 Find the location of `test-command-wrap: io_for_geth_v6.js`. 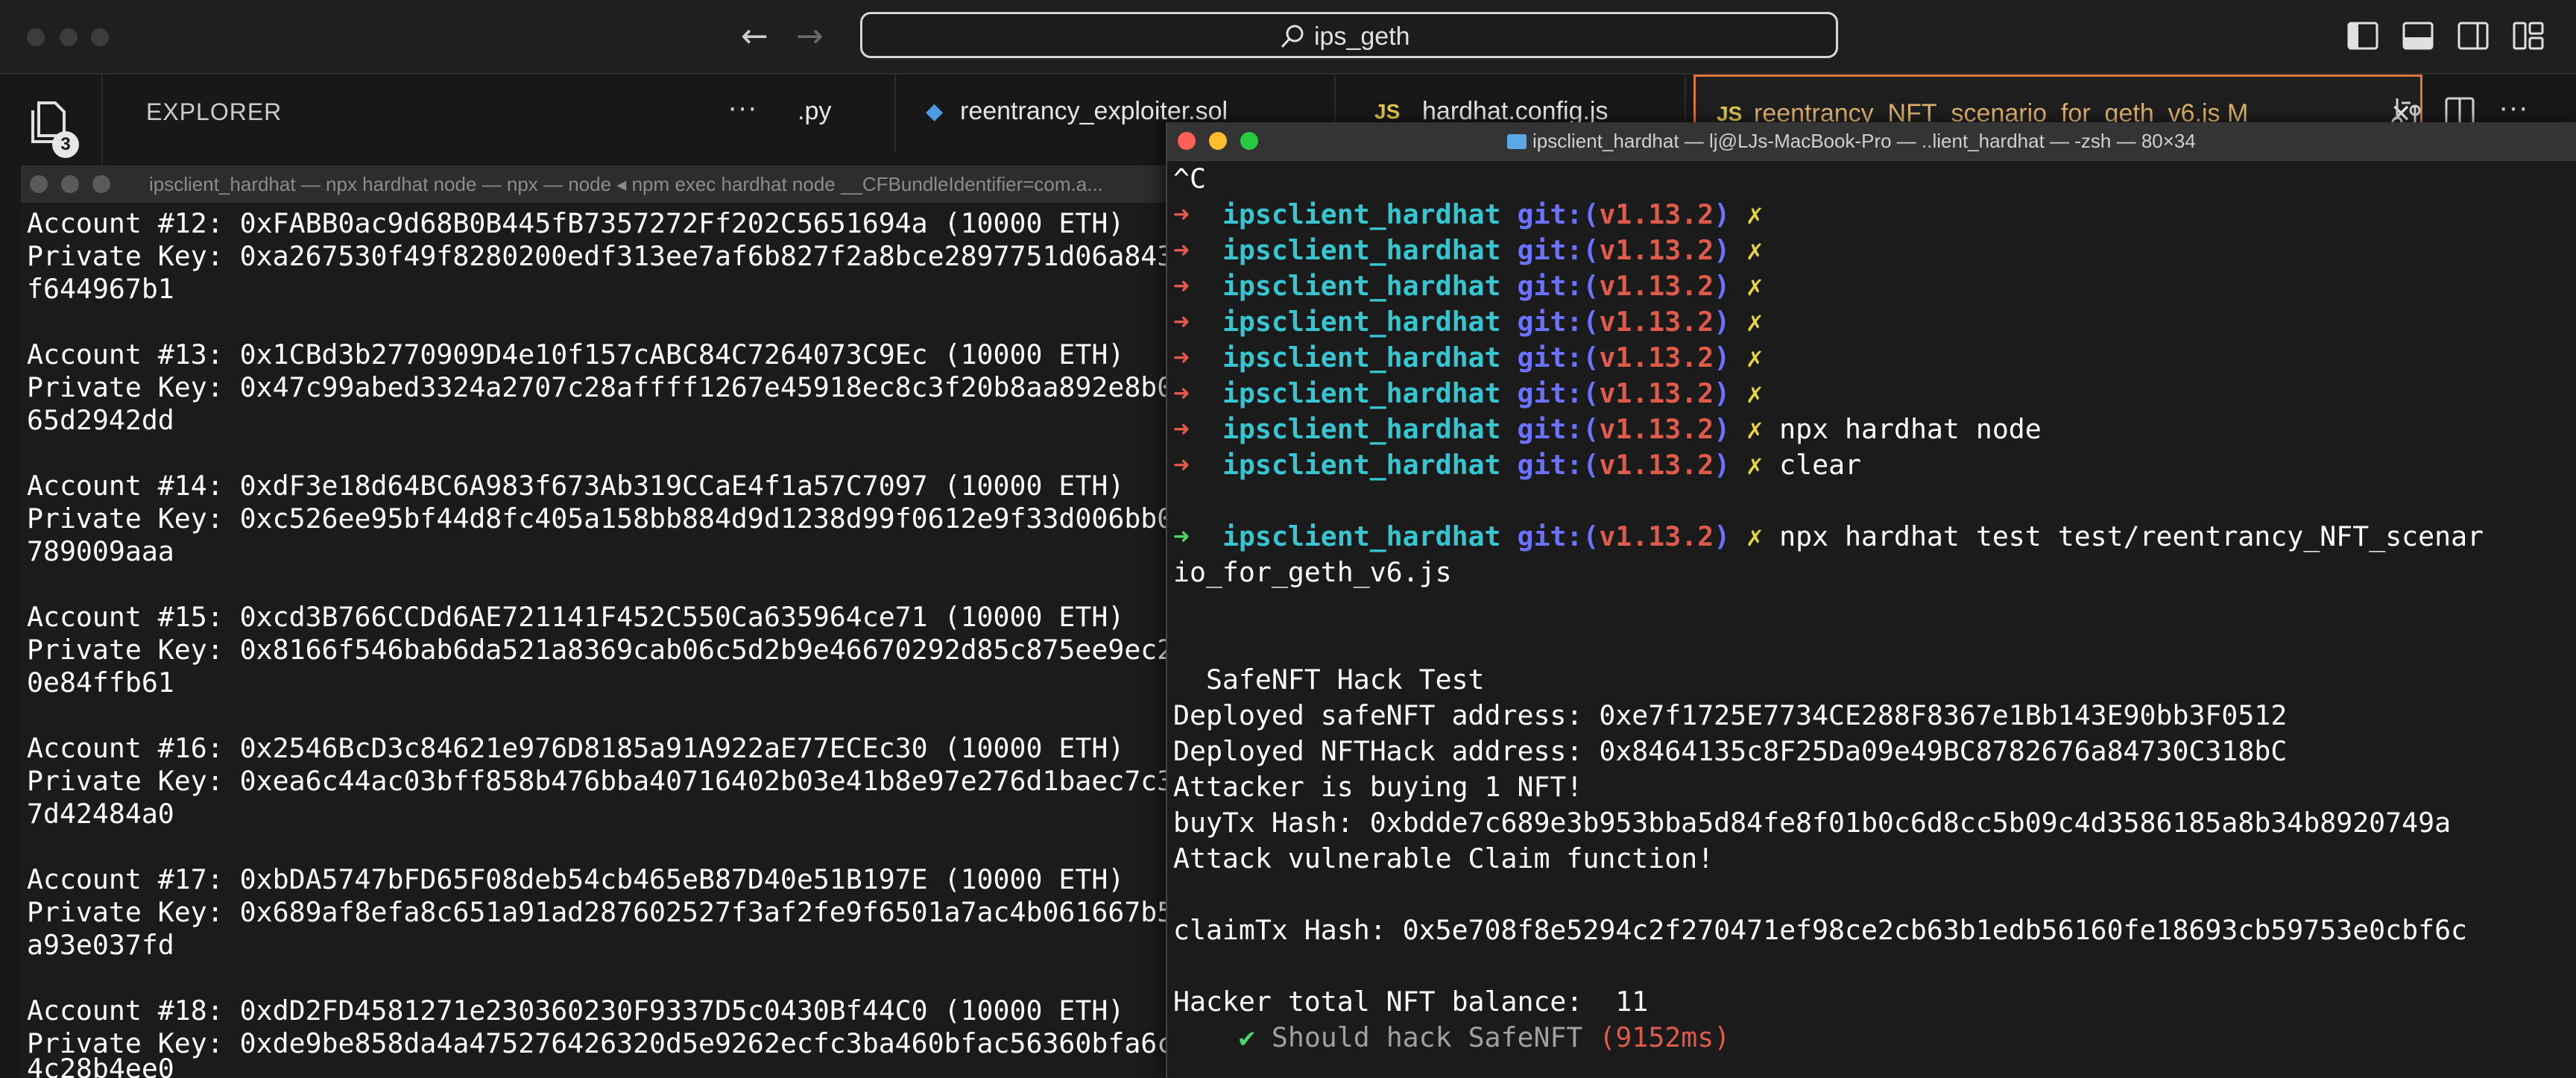

test-command-wrap: io_for_geth_v6.js is located at coordinates (1312, 572).